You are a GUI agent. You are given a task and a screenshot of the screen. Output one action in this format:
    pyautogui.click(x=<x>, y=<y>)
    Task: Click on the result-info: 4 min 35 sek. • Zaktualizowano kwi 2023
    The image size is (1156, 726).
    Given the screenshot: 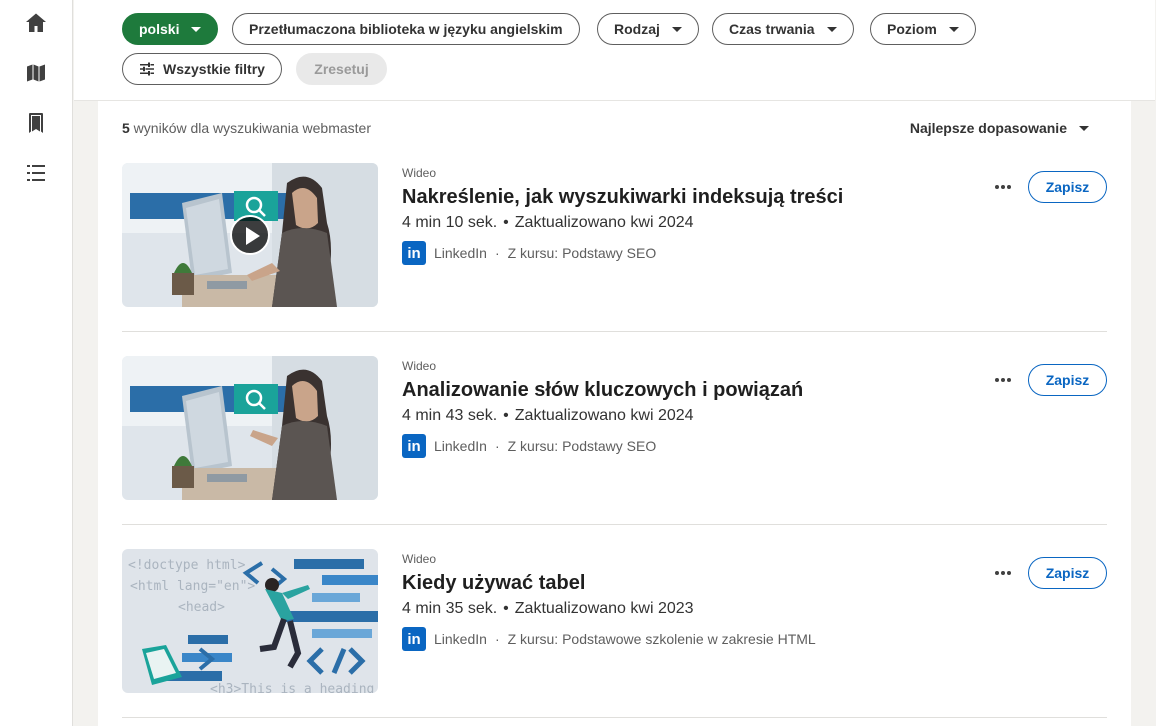 What is the action you would take?
    pyautogui.click(x=692, y=609)
    